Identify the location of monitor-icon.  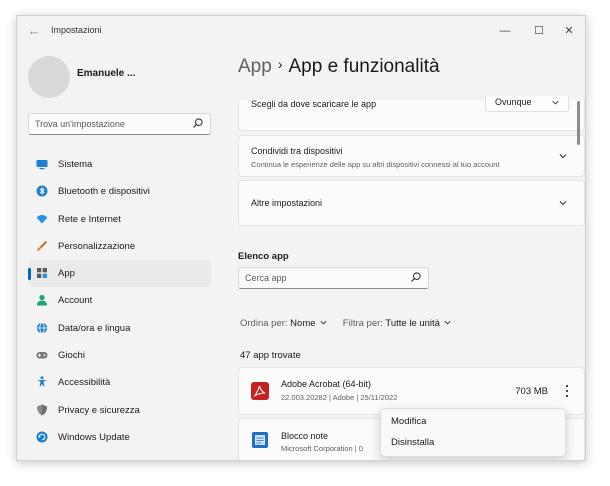
(42, 165).